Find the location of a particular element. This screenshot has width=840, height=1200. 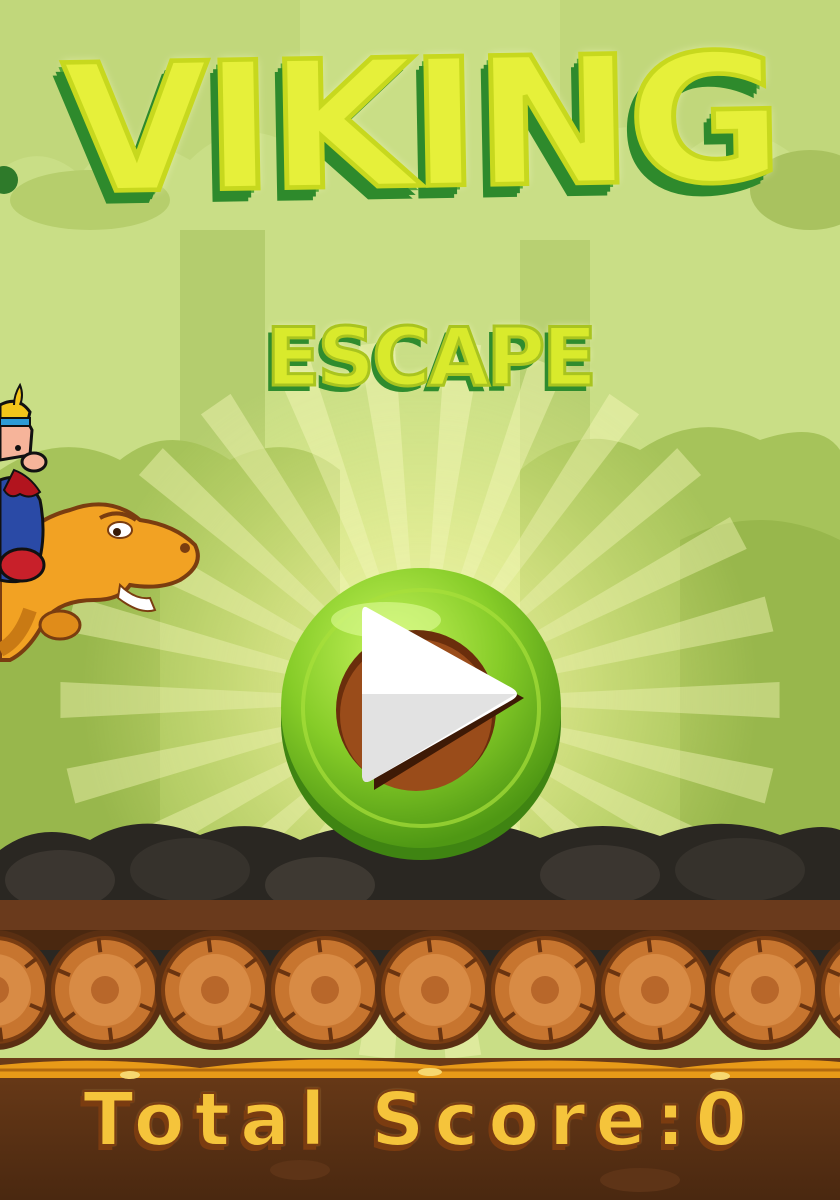

play-button is located at coordinates (421, 710).